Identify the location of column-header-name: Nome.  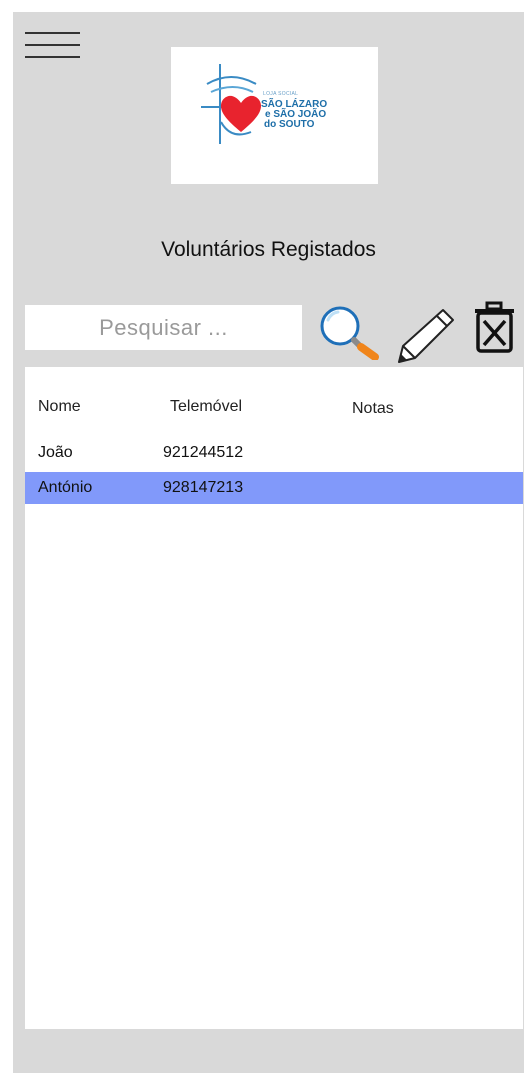
(59, 407).